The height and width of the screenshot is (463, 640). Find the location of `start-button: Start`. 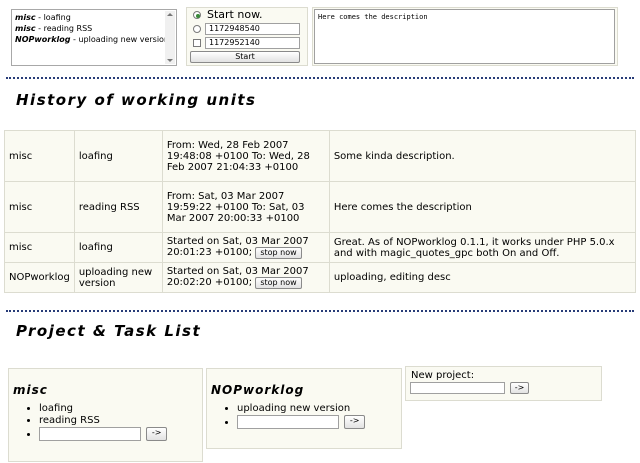

start-button: Start is located at coordinates (245, 57).